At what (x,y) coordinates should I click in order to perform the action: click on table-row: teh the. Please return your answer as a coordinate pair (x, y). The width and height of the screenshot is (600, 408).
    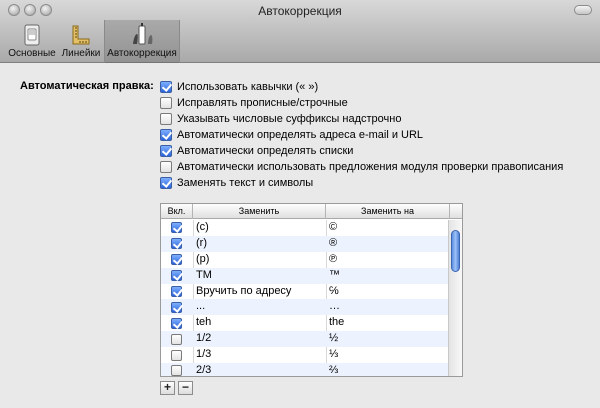
    Looking at the image, I should click on (305, 323).